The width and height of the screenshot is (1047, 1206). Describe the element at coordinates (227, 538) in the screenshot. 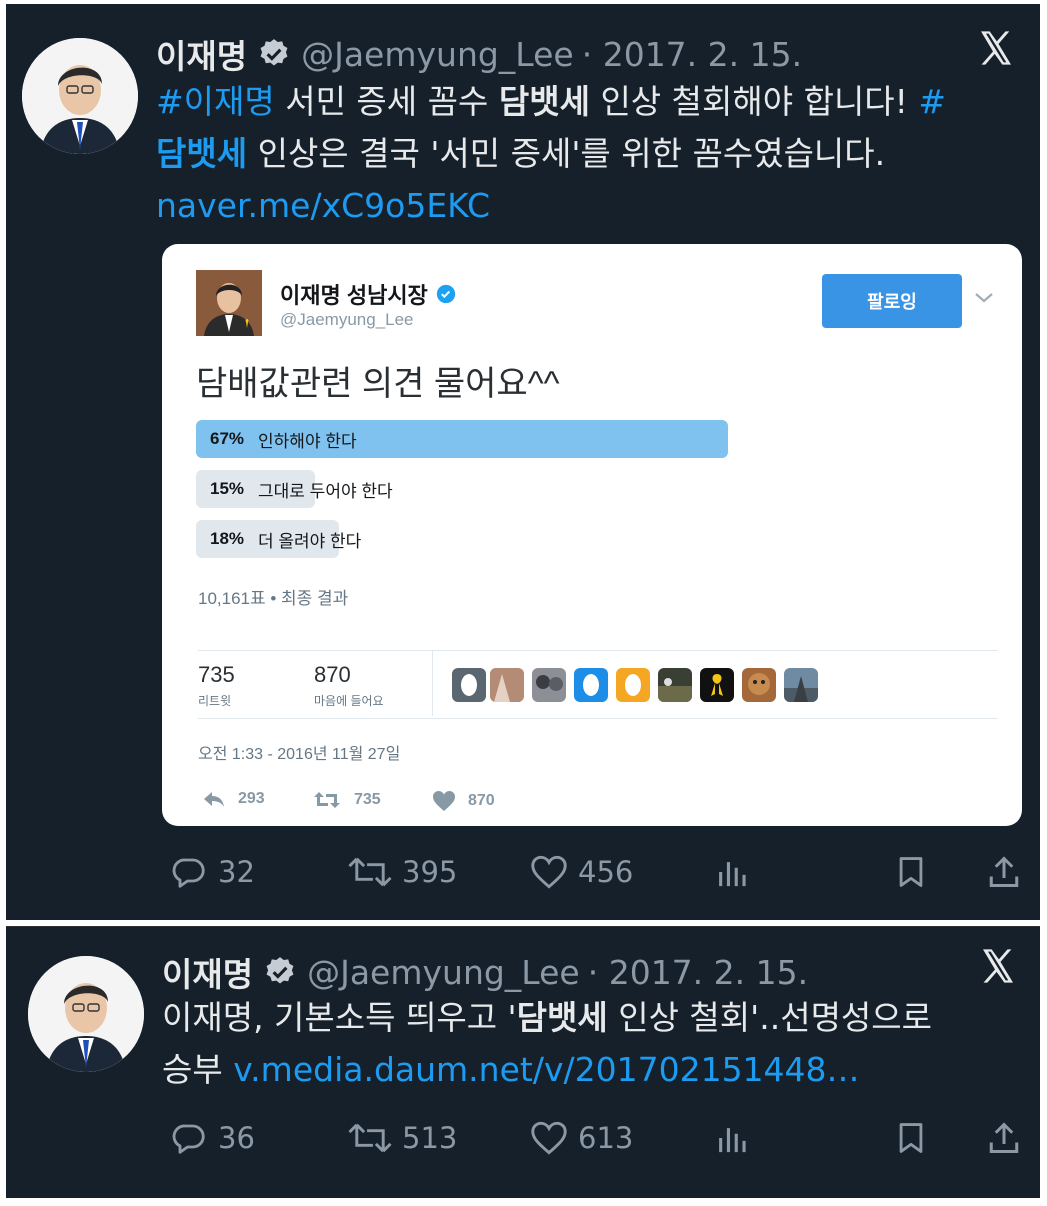

I see `poll-percent: 18%` at that location.